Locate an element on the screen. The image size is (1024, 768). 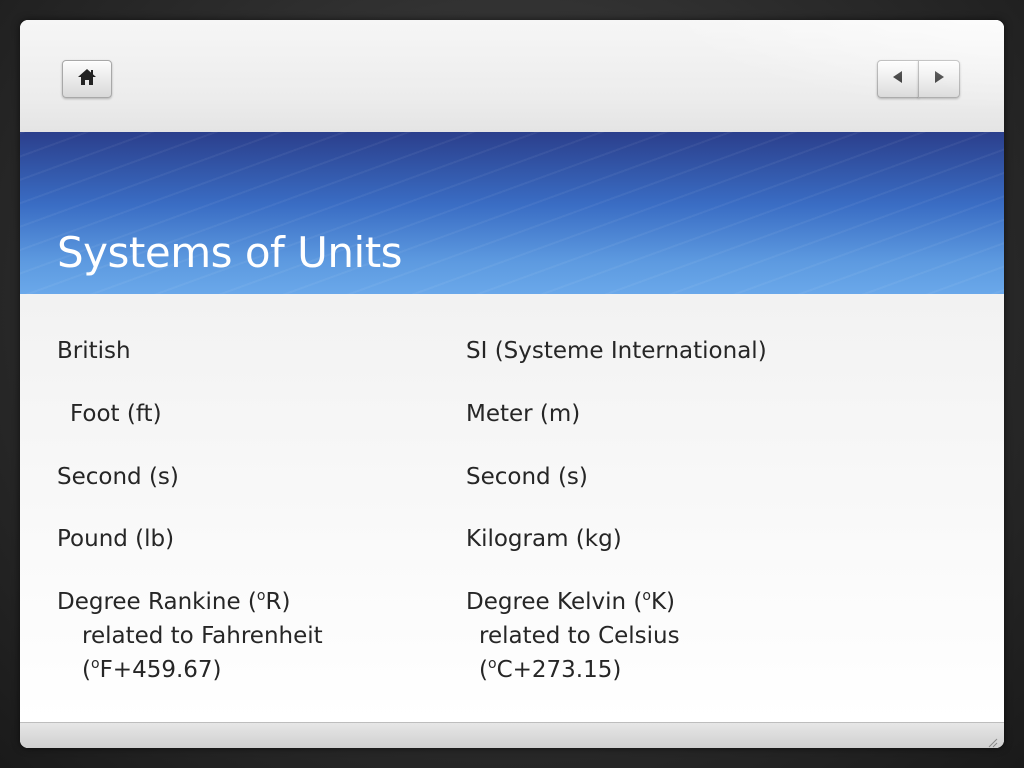
next-slide-button is located at coordinates (939, 79).